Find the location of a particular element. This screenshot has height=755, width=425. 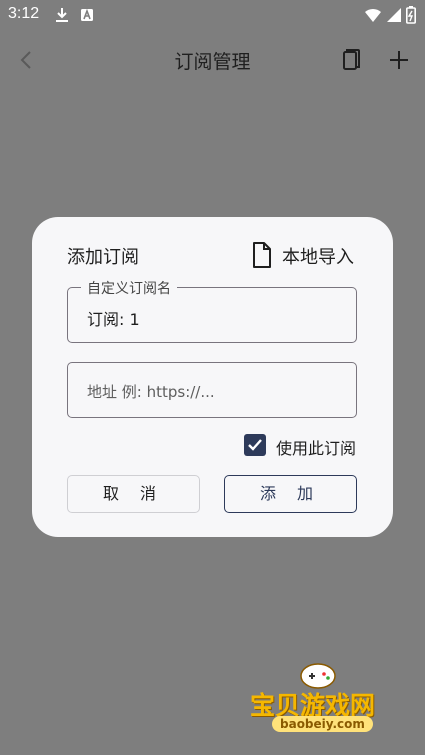

watermark-url: baobeiy.com is located at coordinates (322, 724).